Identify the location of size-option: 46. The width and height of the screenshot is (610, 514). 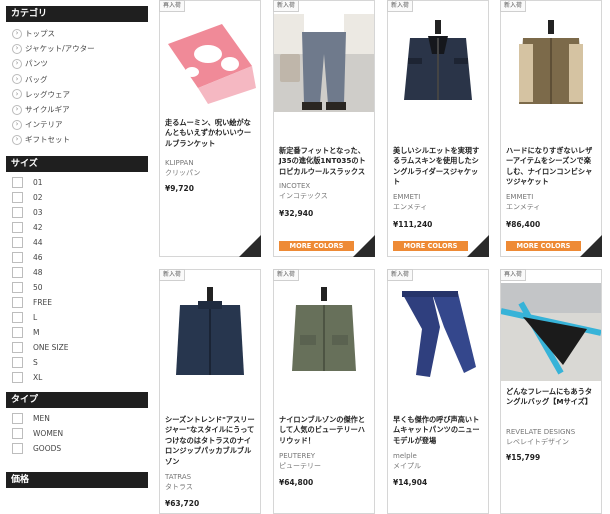
(80, 257).